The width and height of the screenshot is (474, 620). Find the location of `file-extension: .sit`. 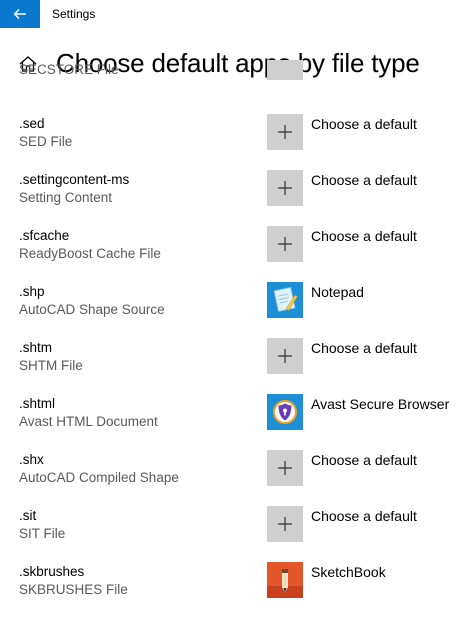

file-extension: .sit is located at coordinates (28, 515).